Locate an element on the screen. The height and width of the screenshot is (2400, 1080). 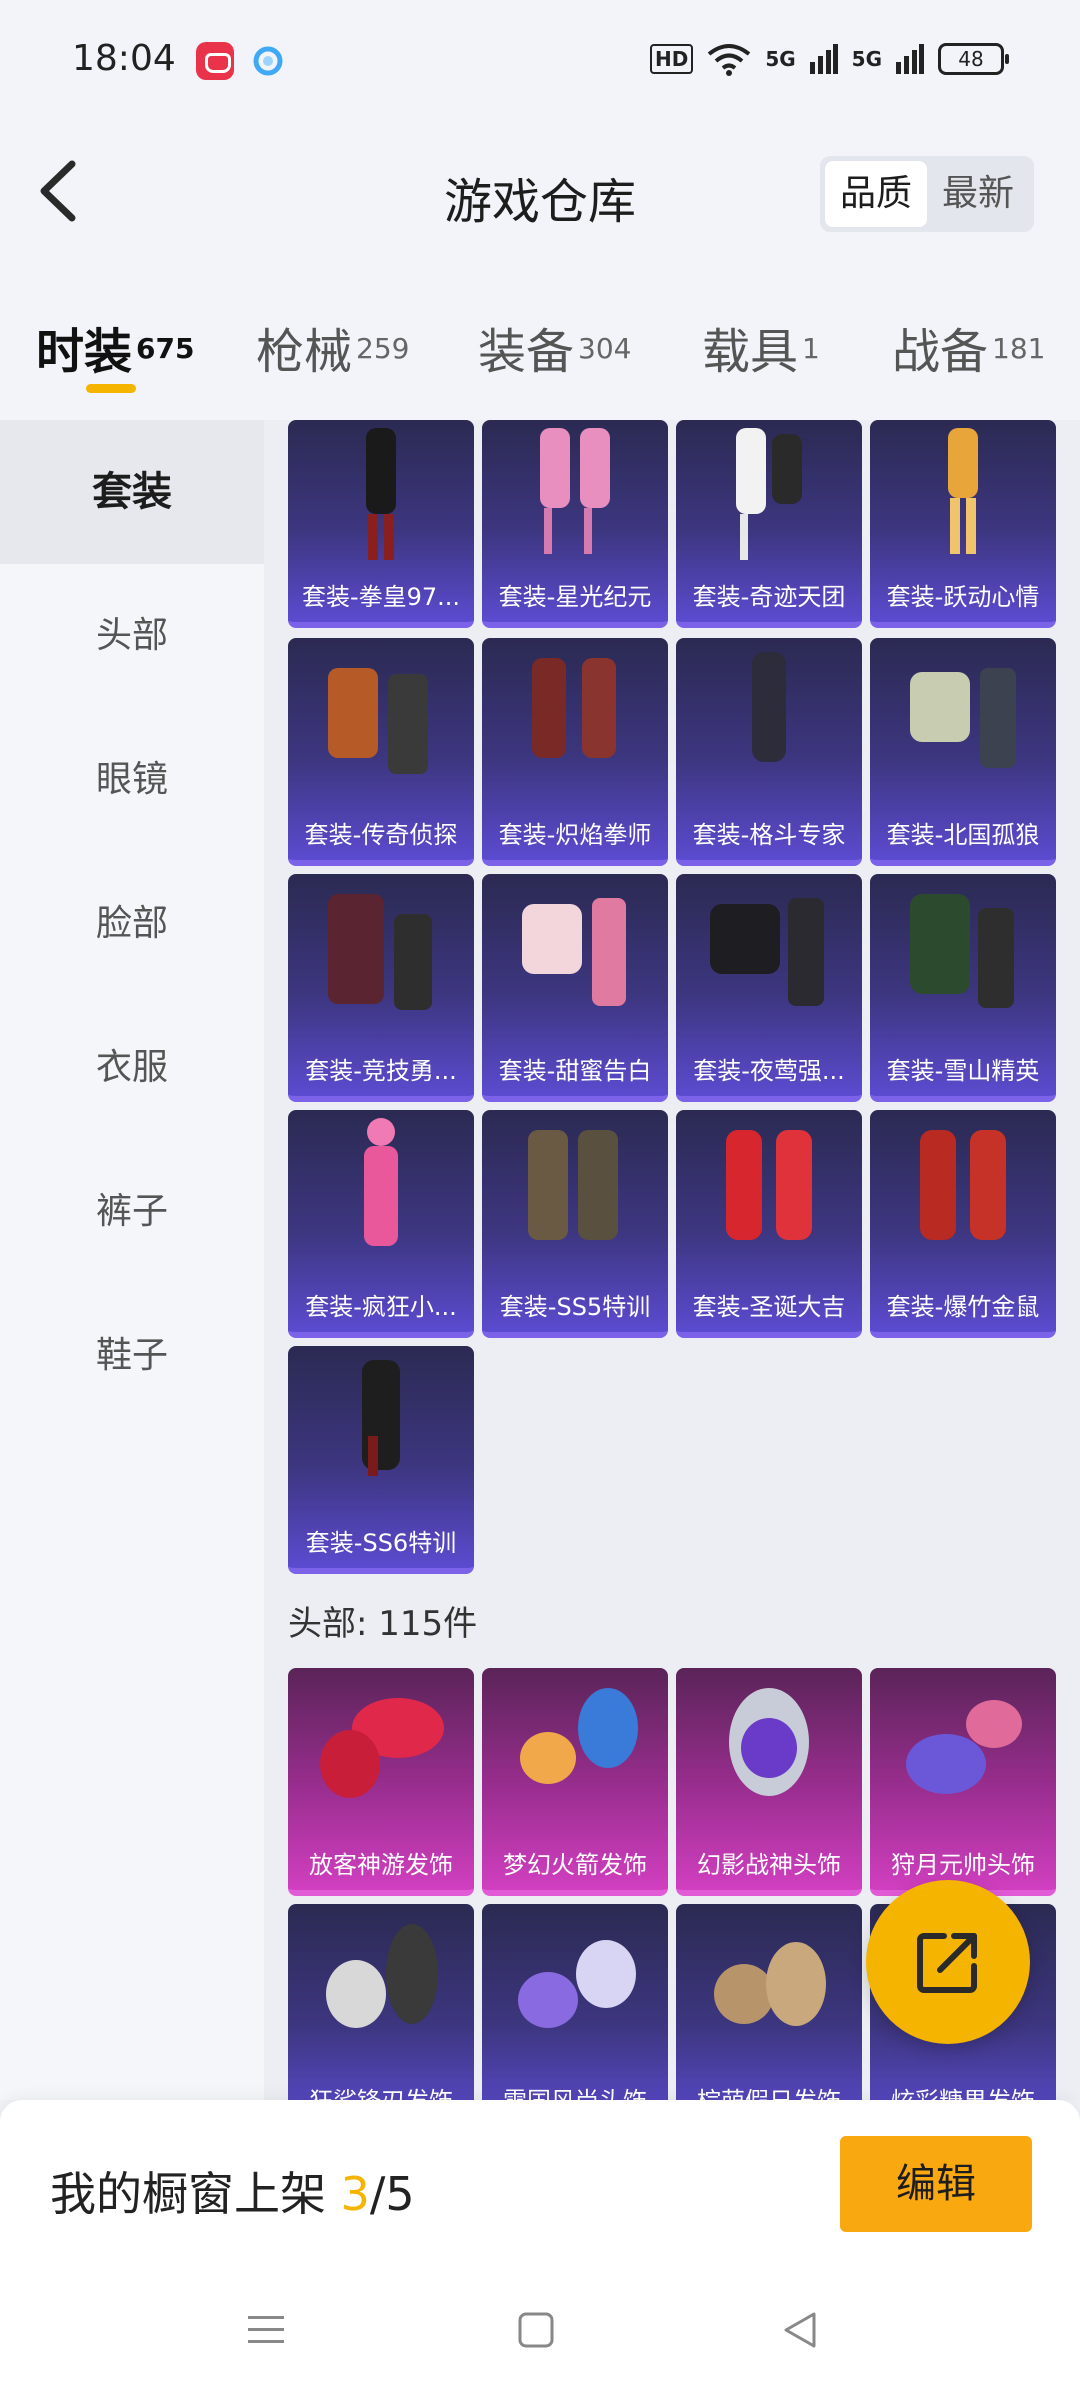
system-nav-bar is located at coordinates (540, 2335).